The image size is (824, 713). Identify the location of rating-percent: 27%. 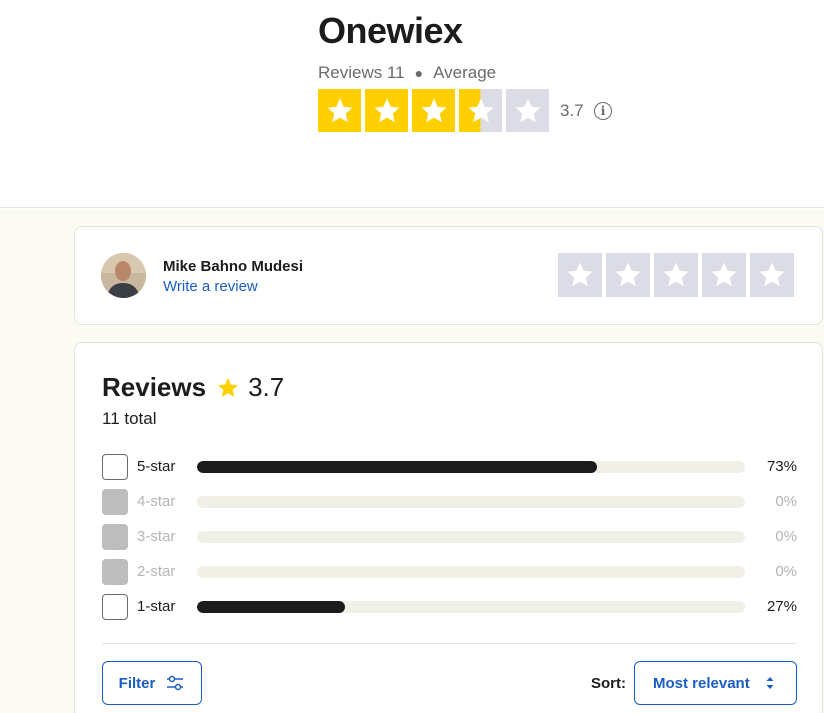
(781, 606).